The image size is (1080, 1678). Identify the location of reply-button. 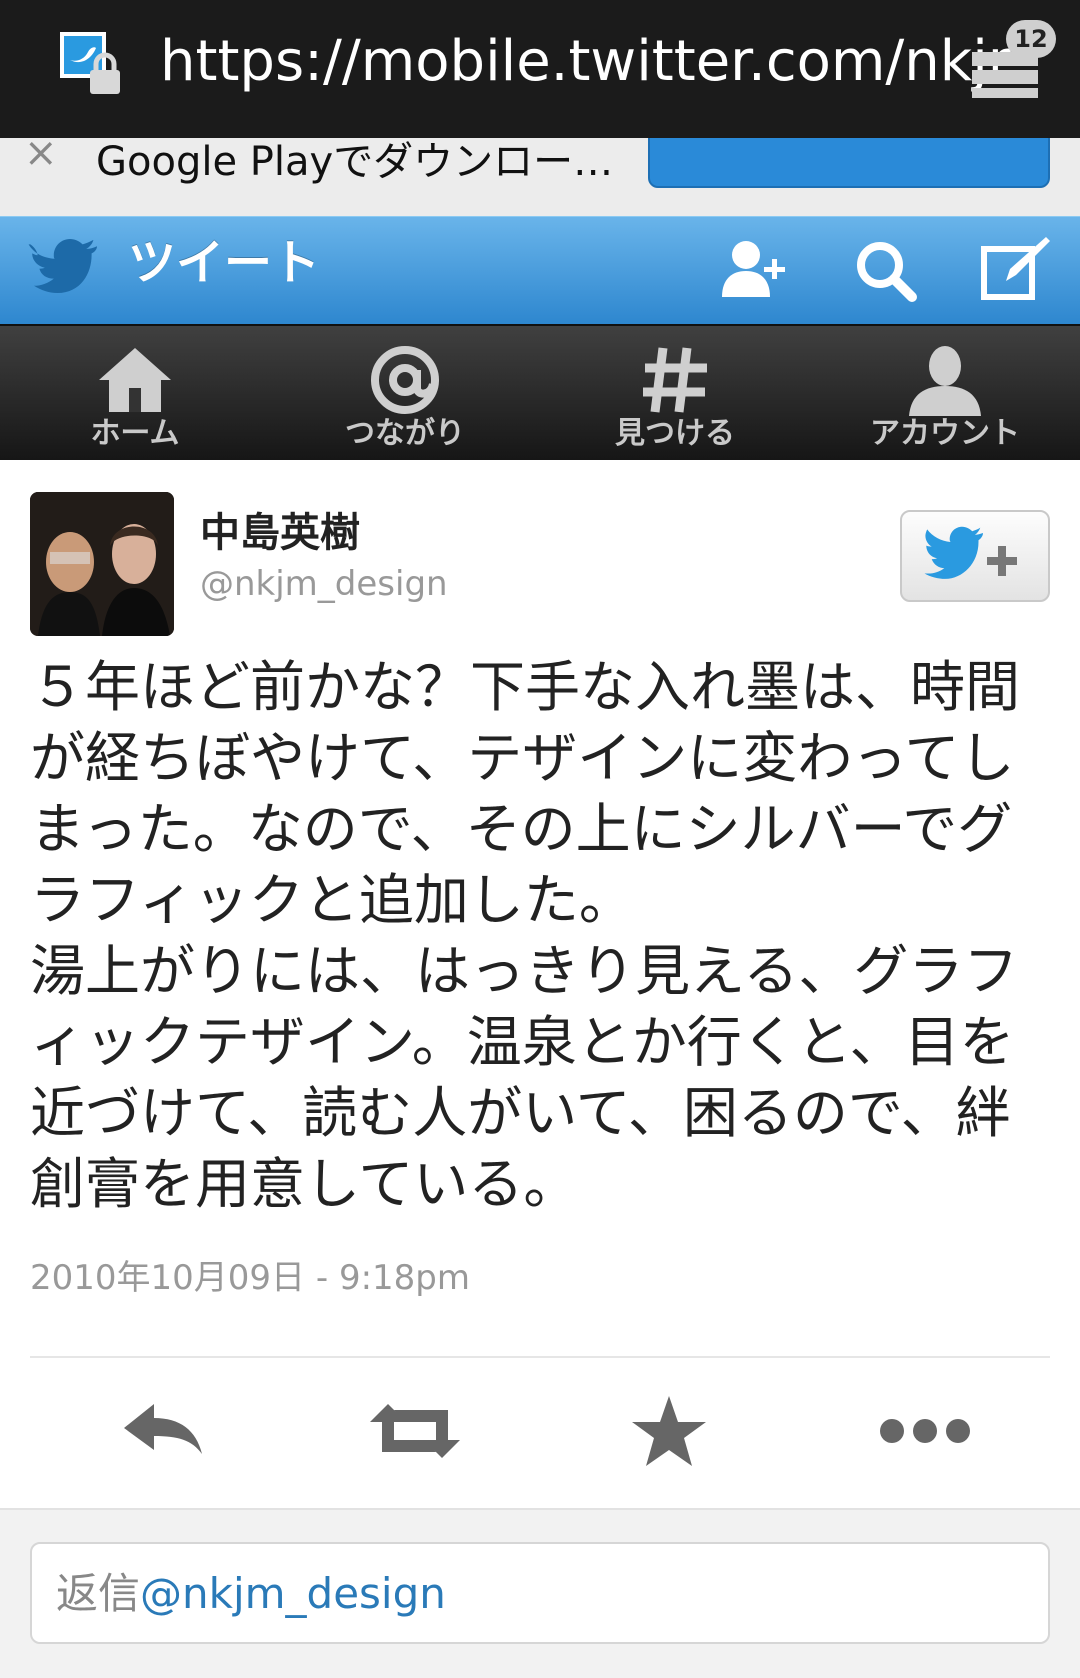
(165, 1431).